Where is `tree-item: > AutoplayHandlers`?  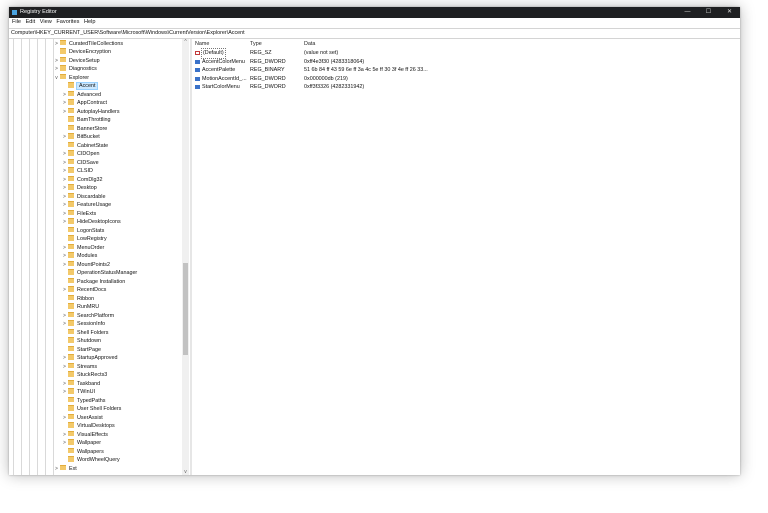 tree-item: > AutoplayHandlers is located at coordinates (90, 112).